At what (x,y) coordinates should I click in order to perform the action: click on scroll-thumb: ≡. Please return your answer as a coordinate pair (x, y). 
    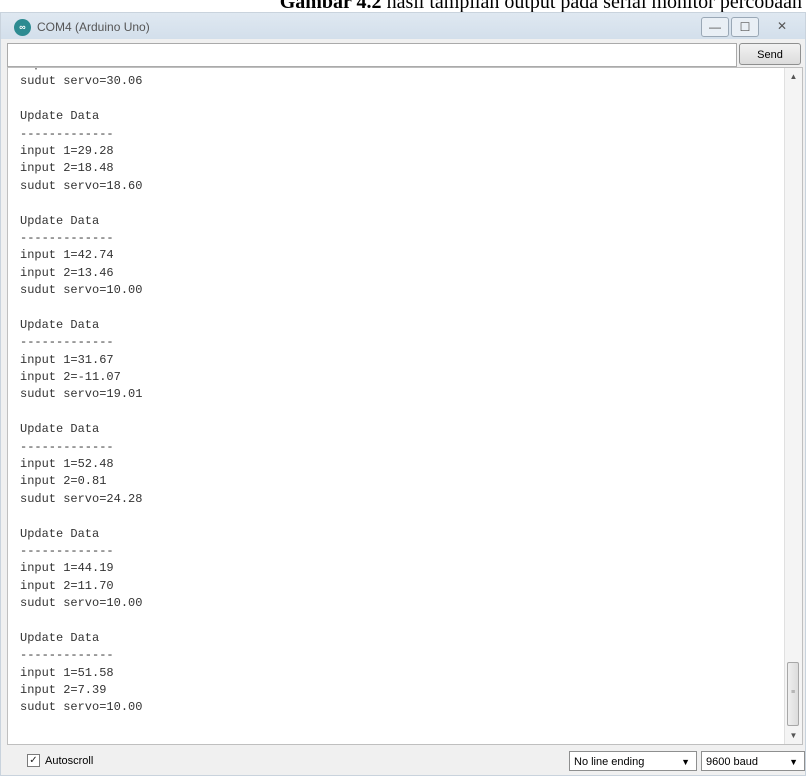
    Looking at the image, I should click on (793, 694).